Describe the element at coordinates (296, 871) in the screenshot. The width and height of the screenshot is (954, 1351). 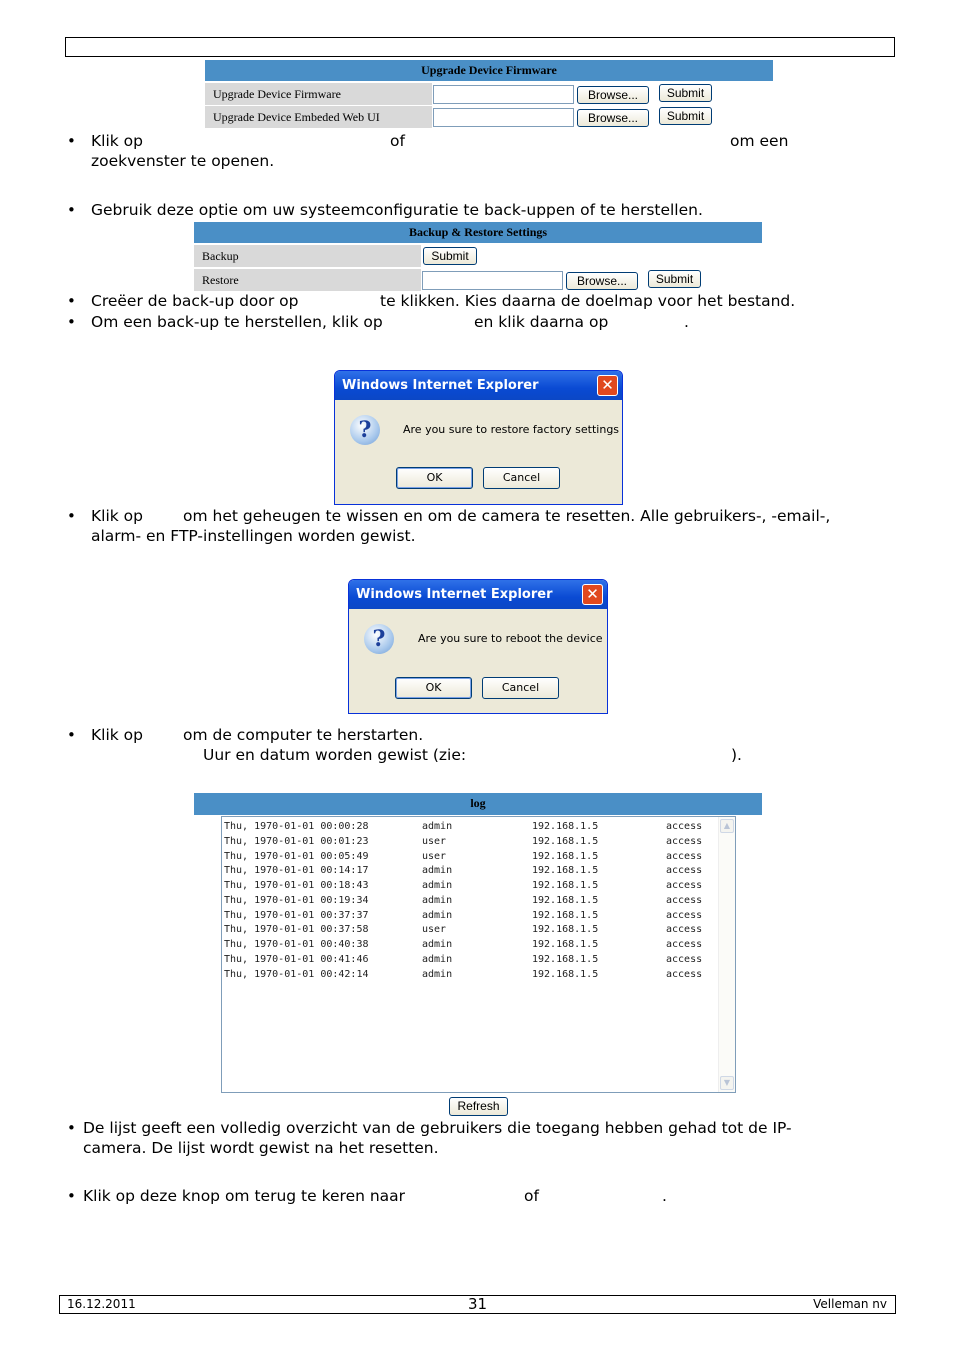
I see `log-time: Thu, 1970-01-01 00:14:17` at that location.